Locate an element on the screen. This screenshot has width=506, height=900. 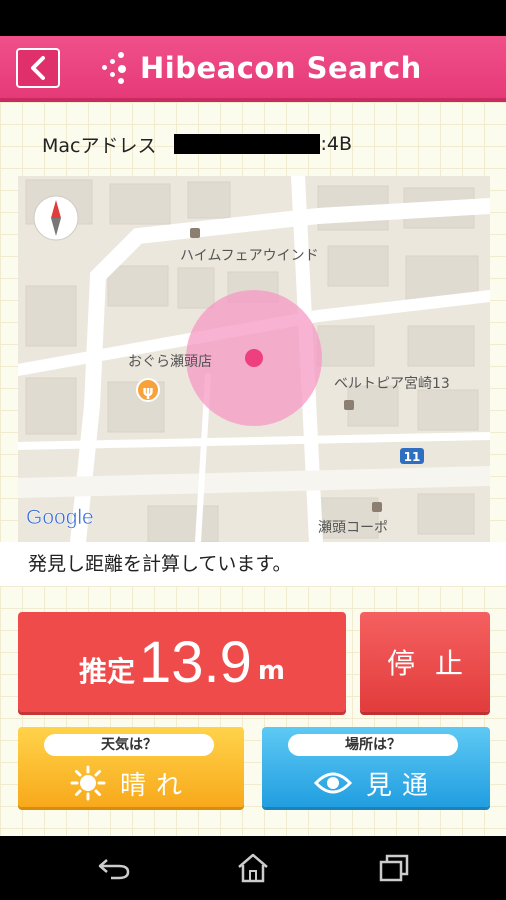
stop-button: 停止 is located at coordinates (425, 662).